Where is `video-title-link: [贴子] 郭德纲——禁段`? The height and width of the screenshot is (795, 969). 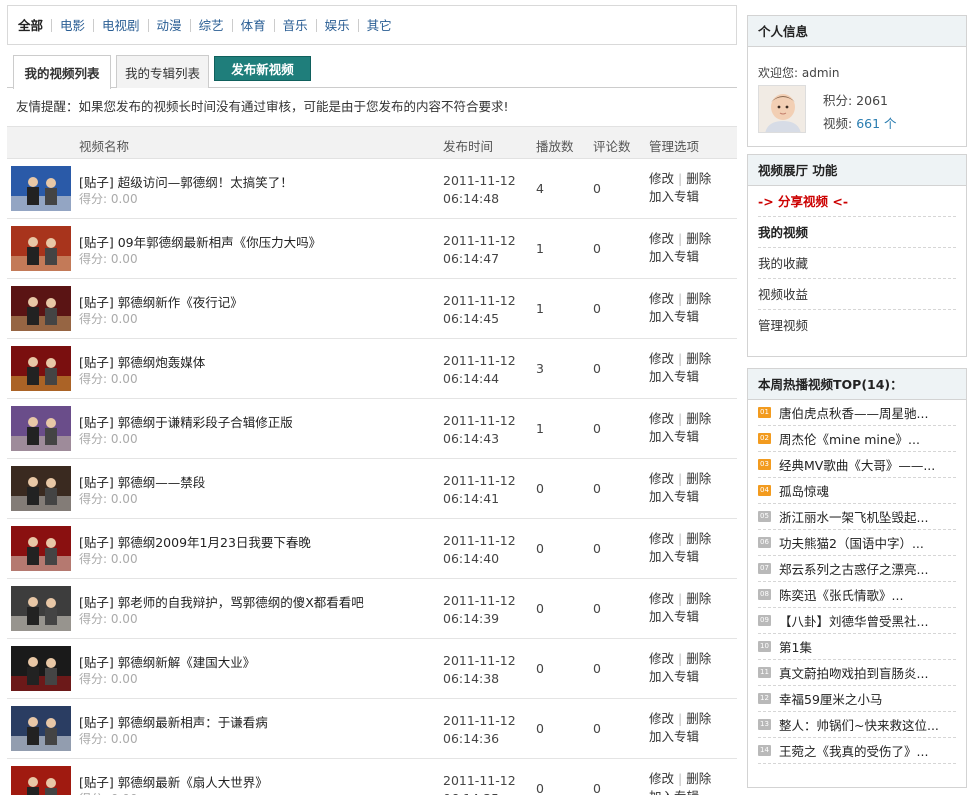
video-title-link: [贴子] 郭德纲——禁段 is located at coordinates (142, 481).